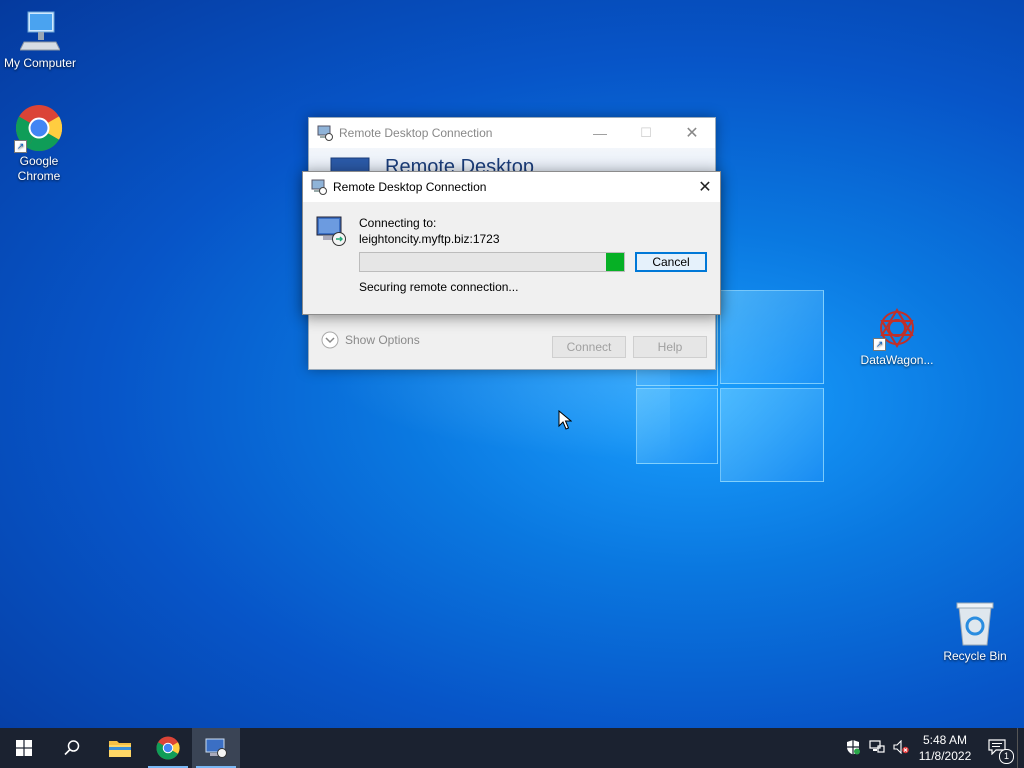 The image size is (1024, 768). Describe the element at coordinates (975, 624) in the screenshot. I see `recycle-bin-icon` at that location.